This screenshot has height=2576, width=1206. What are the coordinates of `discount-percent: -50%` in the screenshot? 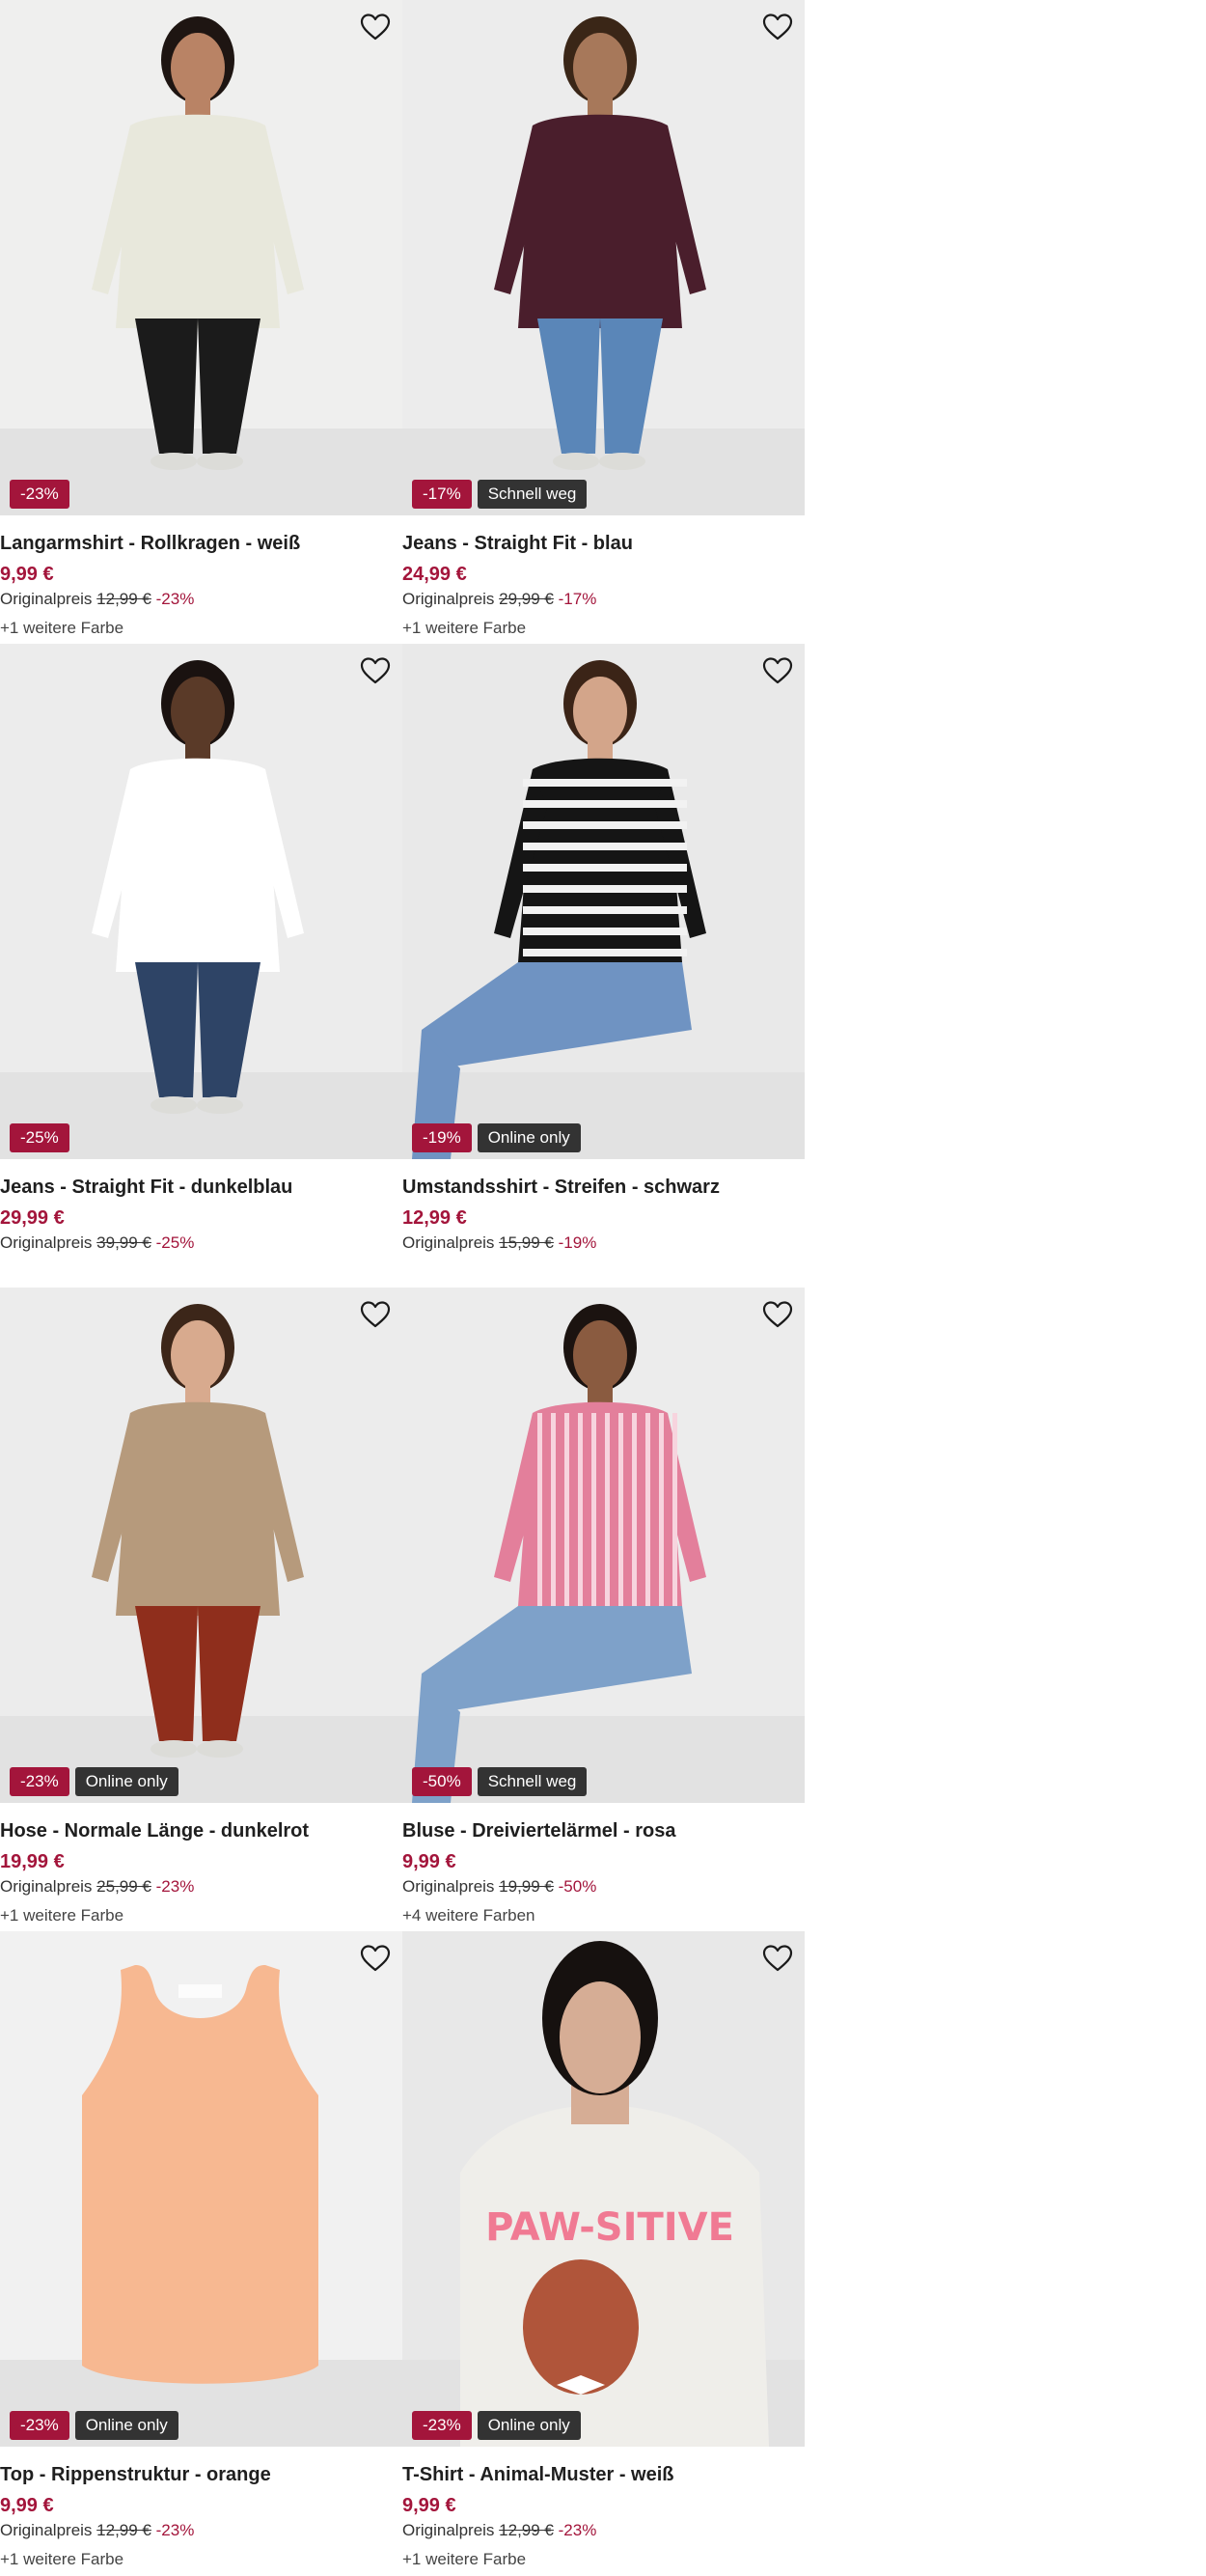 It's located at (577, 1886).